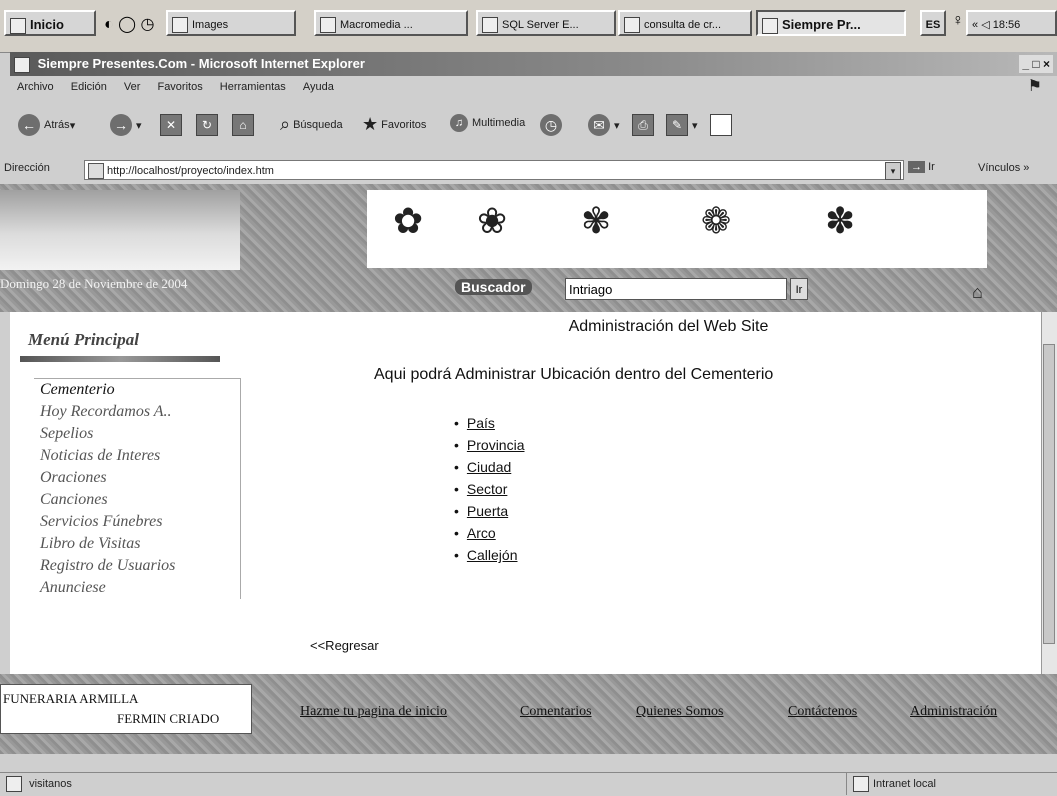 The height and width of the screenshot is (796, 1057). I want to click on link-callejon: Callejón, so click(492, 555).